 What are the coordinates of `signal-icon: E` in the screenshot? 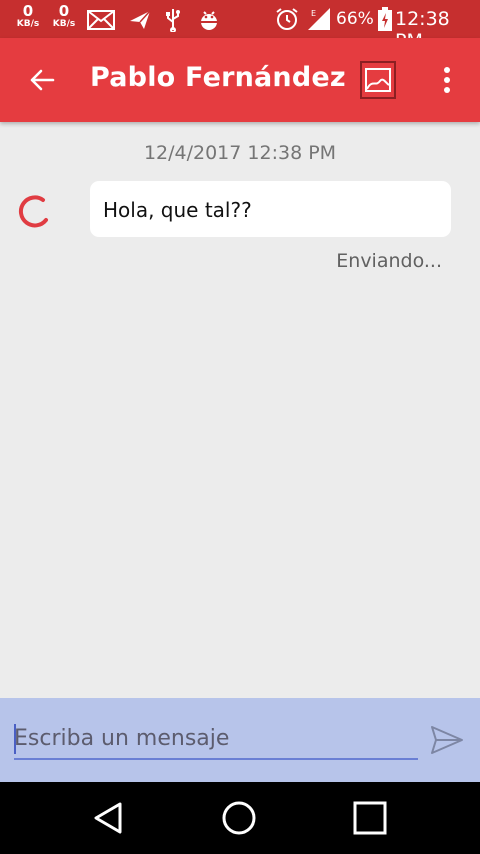 It's located at (319, 21).